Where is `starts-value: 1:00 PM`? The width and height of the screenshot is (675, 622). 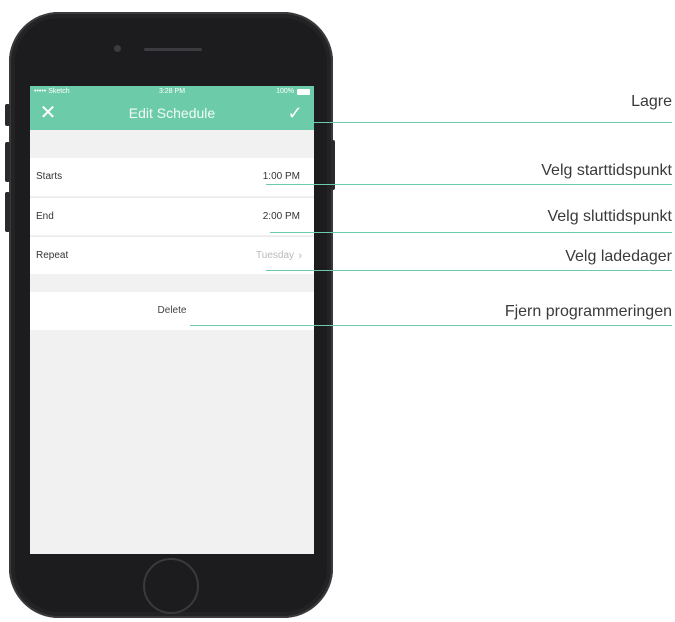
starts-value: 1:00 PM is located at coordinates (281, 176).